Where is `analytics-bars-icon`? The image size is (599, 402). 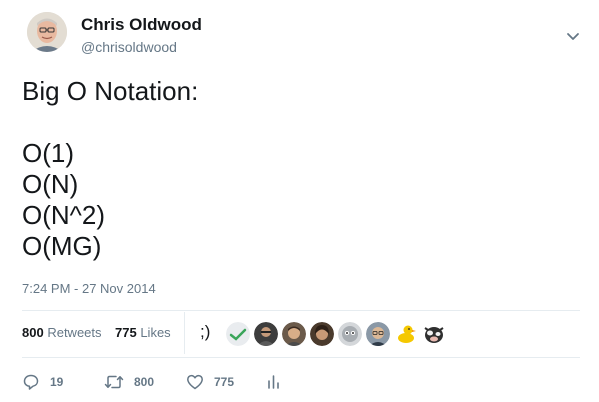 analytics-bars-icon is located at coordinates (273, 382).